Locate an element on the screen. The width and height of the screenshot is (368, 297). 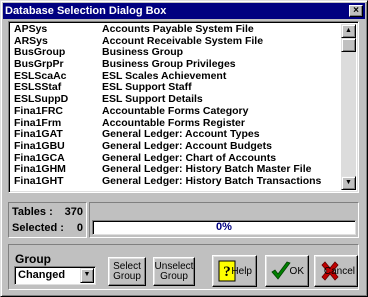
selected-count: Selected : 0 is located at coordinates (46, 228).